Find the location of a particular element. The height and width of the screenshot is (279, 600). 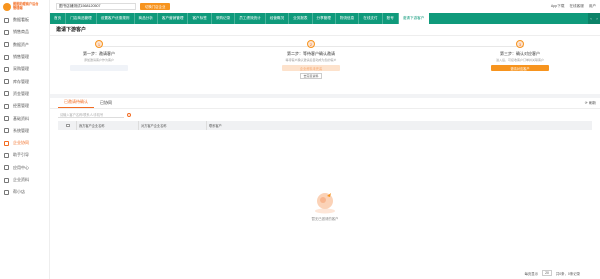

store-icon is located at coordinates (6, 192).